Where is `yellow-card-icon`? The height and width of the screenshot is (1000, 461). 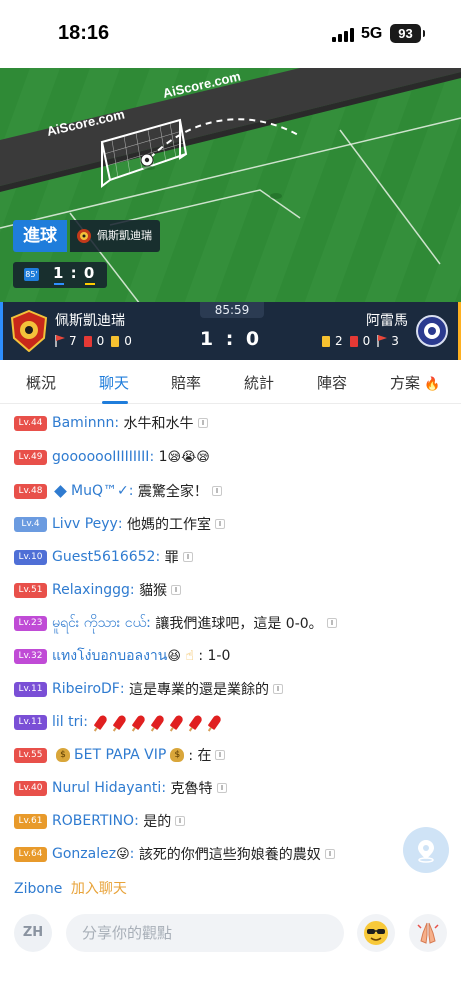 yellow-card-icon is located at coordinates (115, 341).